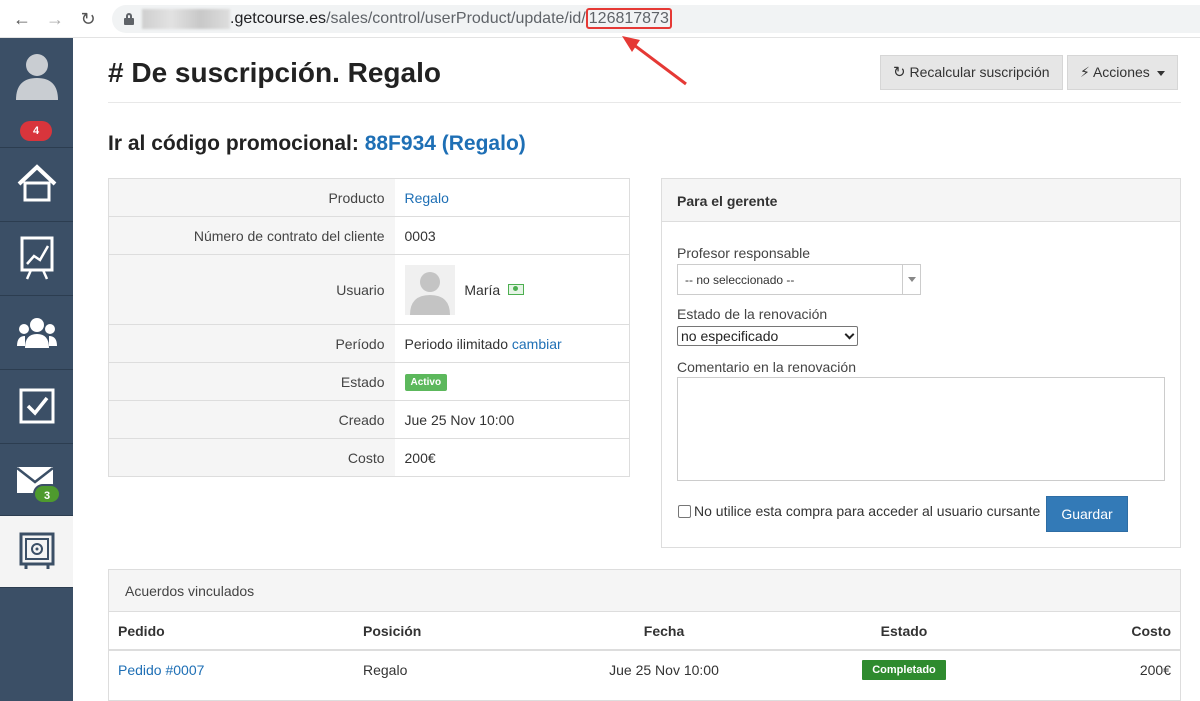 The height and width of the screenshot is (701, 1200). What do you see at coordinates (427, 198) in the screenshot?
I see `product-link: Regalo` at bounding box center [427, 198].